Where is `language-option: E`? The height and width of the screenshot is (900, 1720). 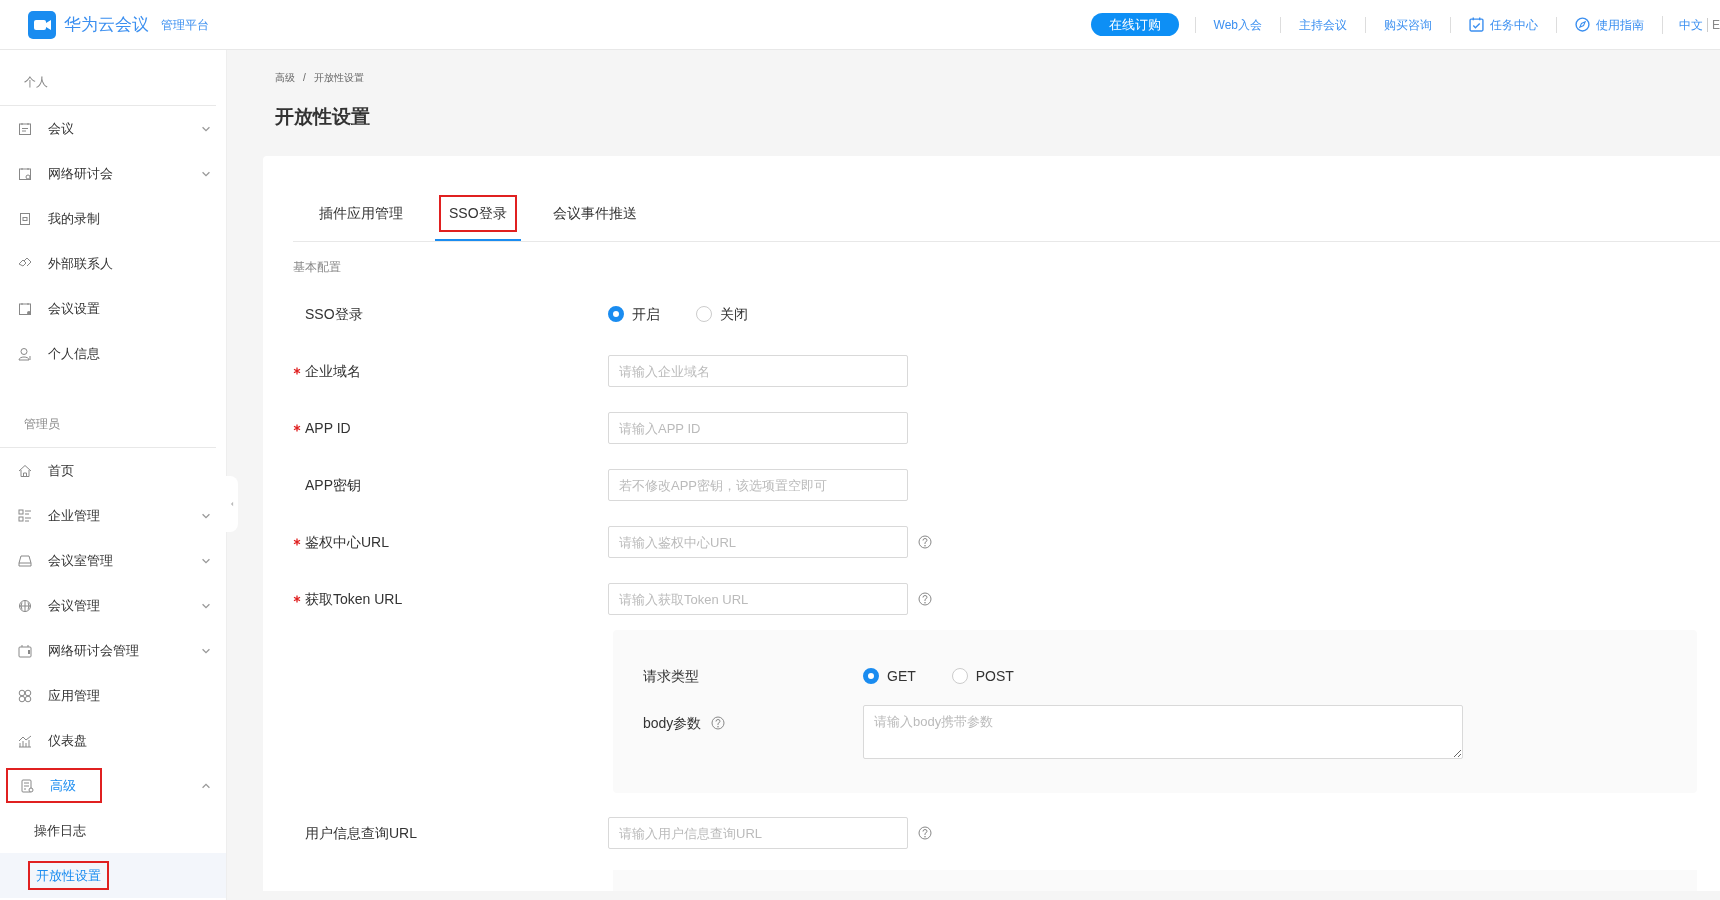 language-option: E is located at coordinates (1716, 24).